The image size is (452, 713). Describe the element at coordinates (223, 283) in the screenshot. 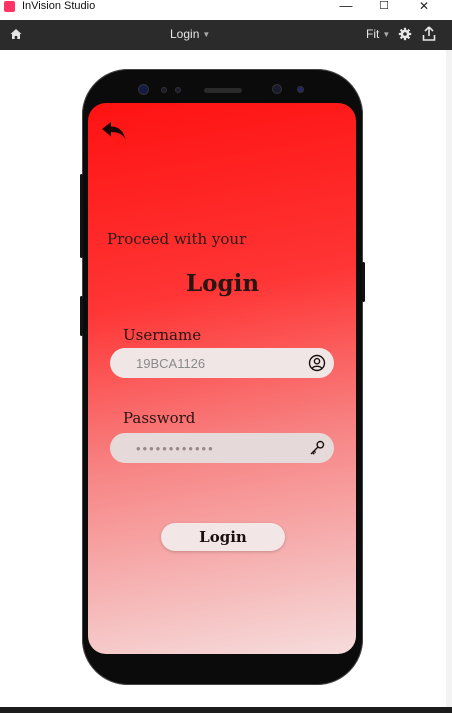

I see `login-heading: Login` at that location.